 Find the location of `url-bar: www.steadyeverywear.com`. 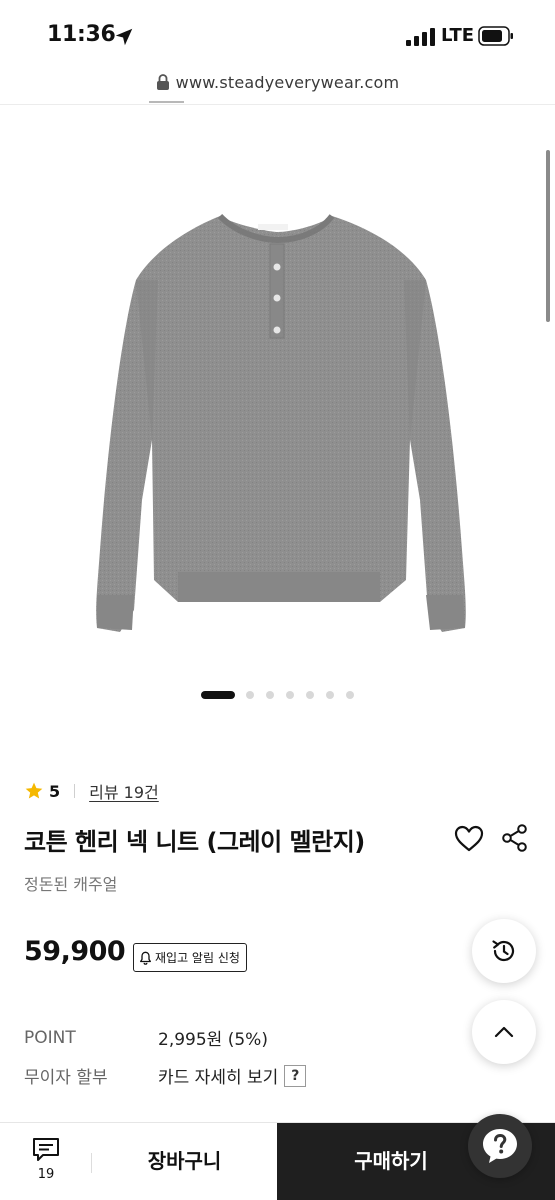

url-bar: www.steadyeverywear.com is located at coordinates (277, 82).